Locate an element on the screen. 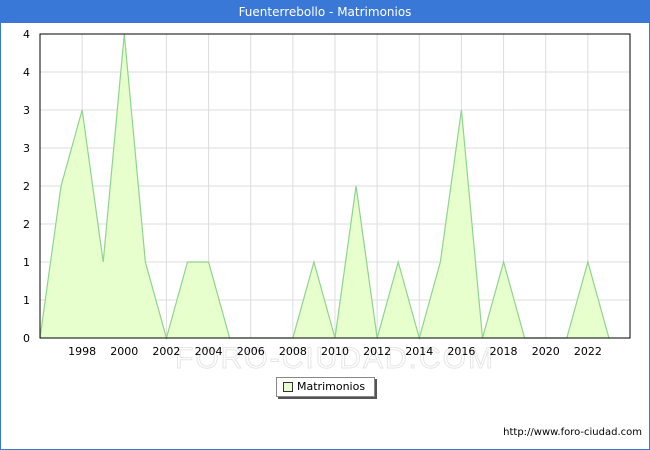  x-tick-label: 2006 is located at coordinates (251, 351).